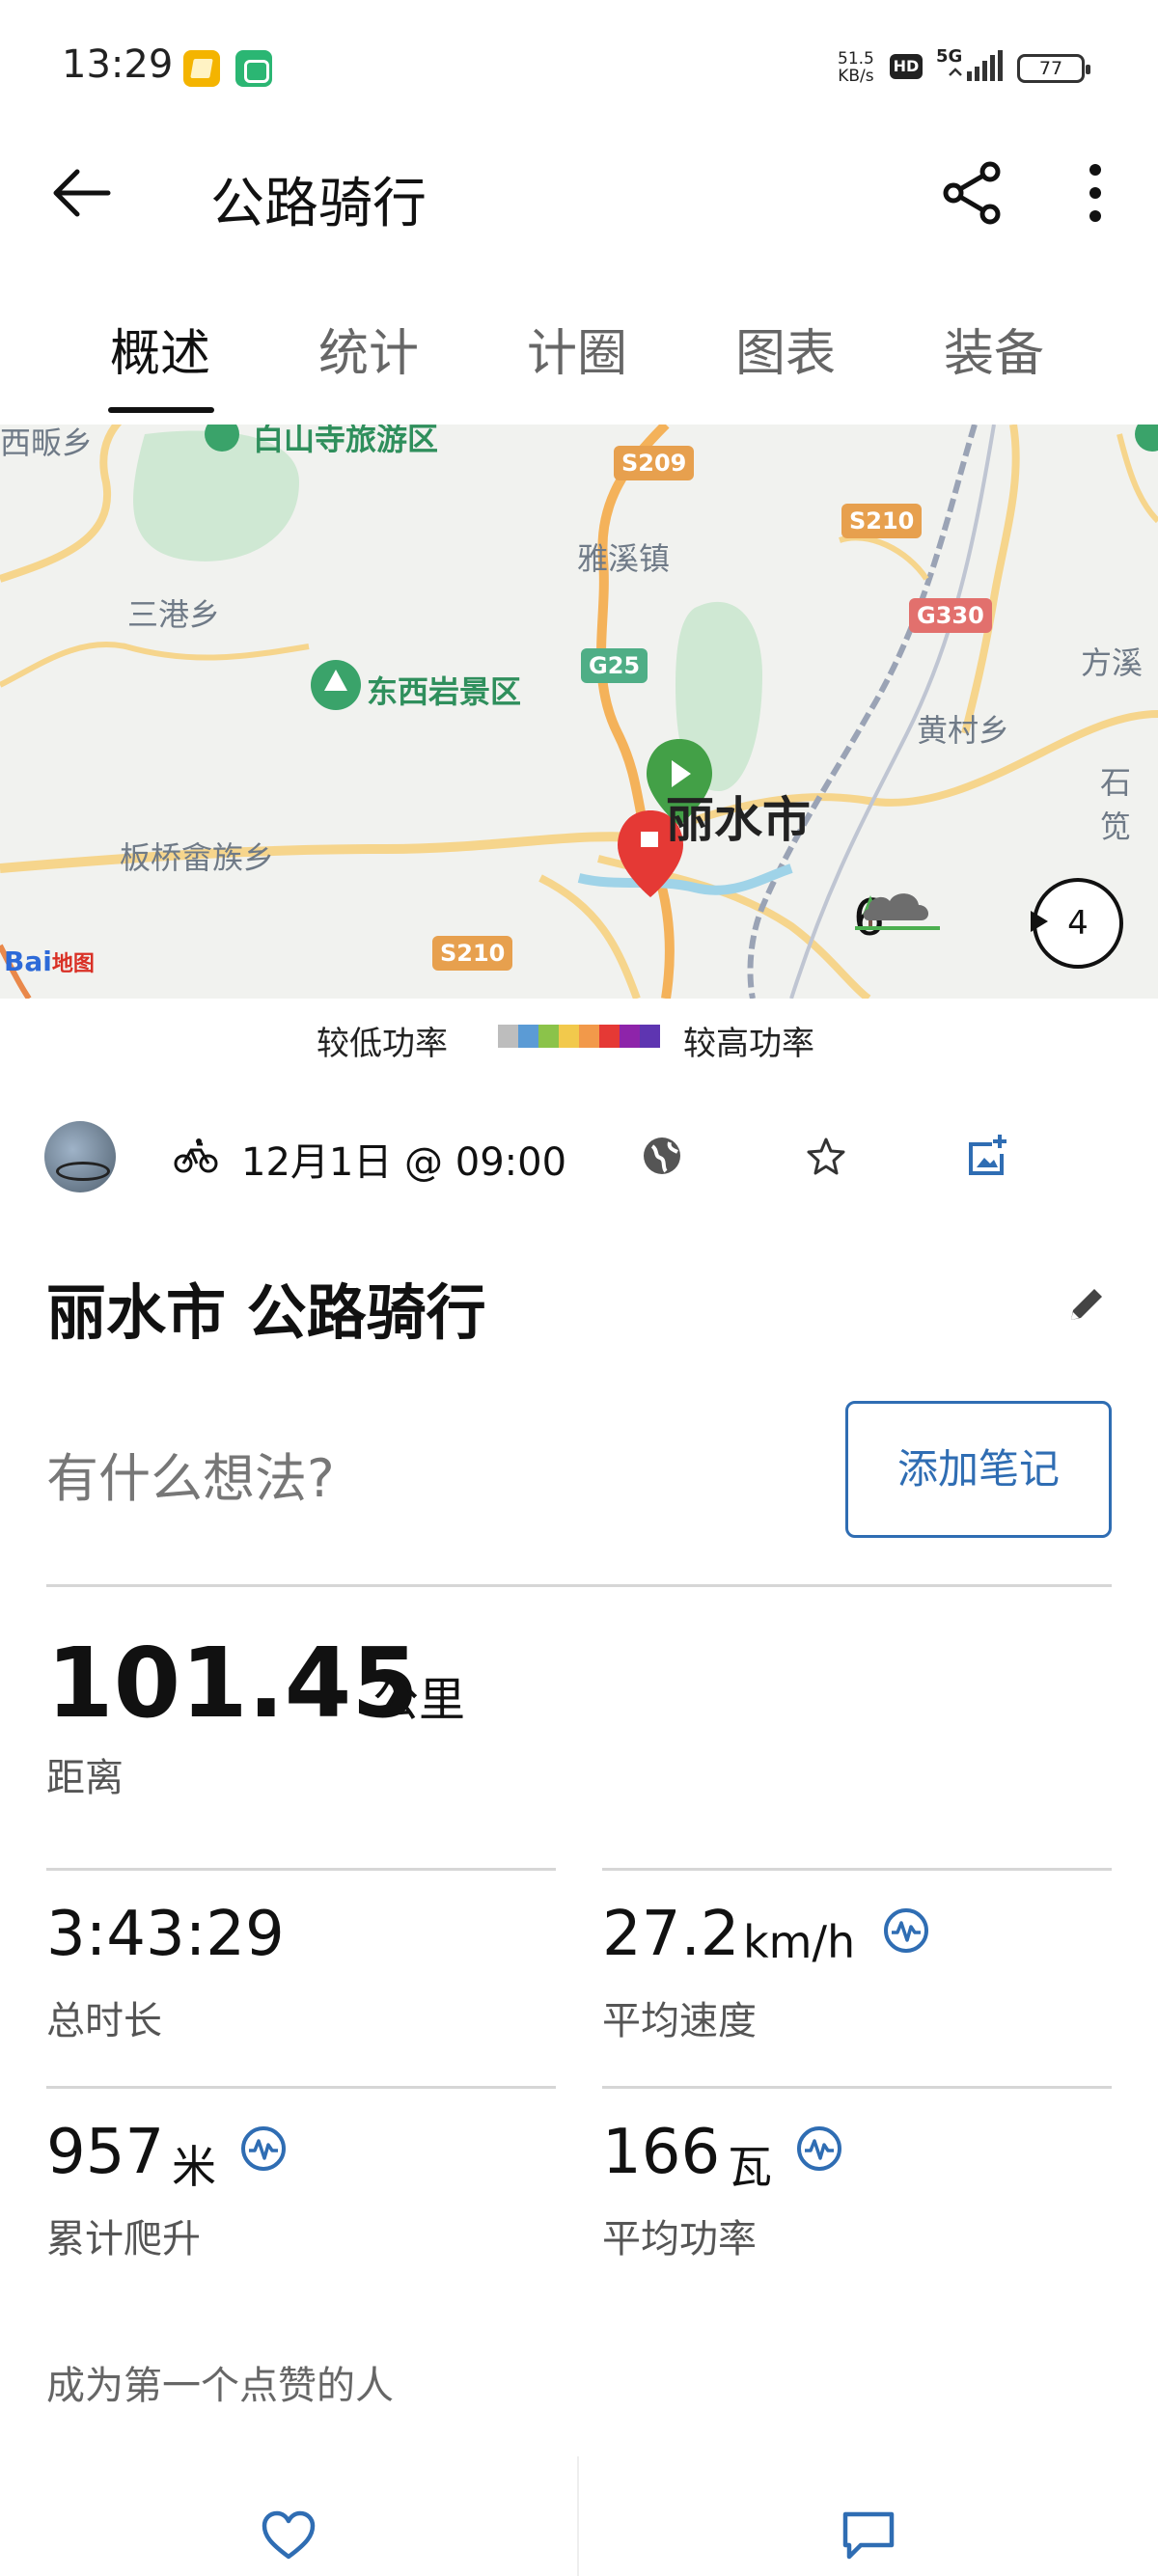 The width and height of the screenshot is (1158, 2576). Describe the element at coordinates (679, 2021) in the screenshot. I see `avg-speed-label: 平均速度` at that location.